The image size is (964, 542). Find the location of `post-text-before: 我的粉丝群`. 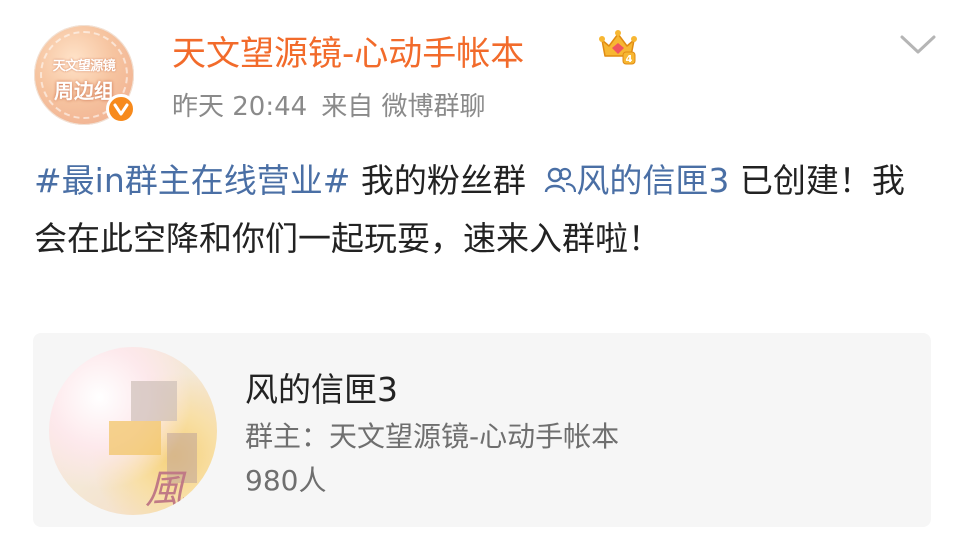

post-text-before: 我的粉丝群 is located at coordinates (443, 180).